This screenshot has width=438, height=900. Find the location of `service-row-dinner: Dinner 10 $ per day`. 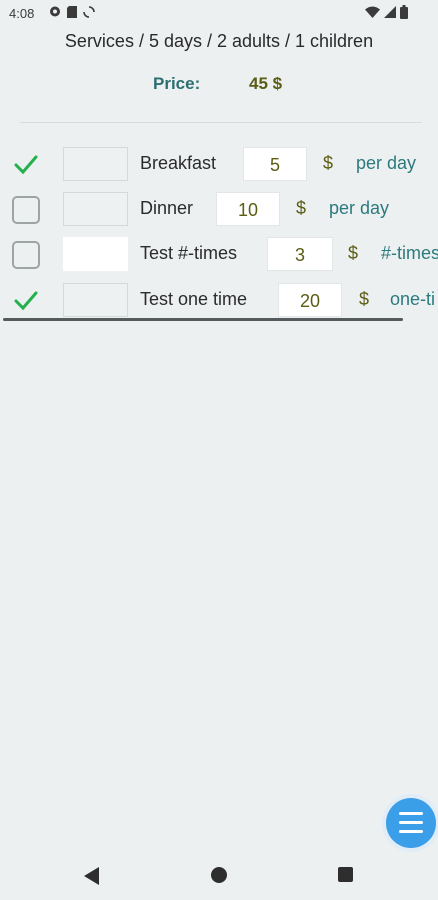

service-row-dinner: Dinner 10 $ per day is located at coordinates (219, 210).